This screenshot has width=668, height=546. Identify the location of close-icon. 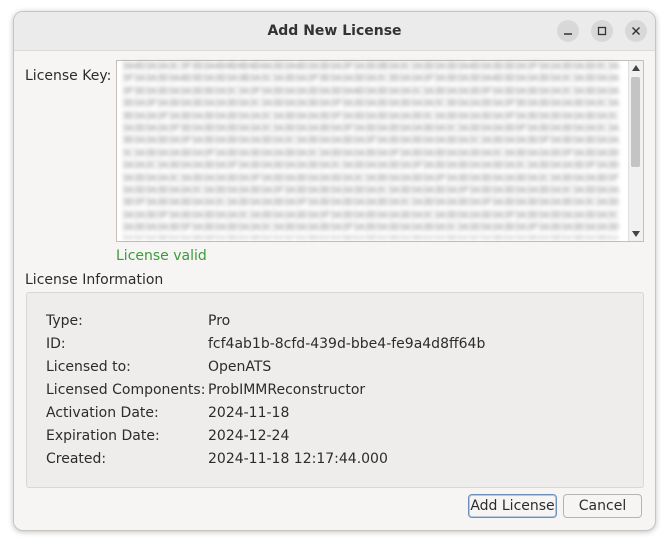
(636, 31).